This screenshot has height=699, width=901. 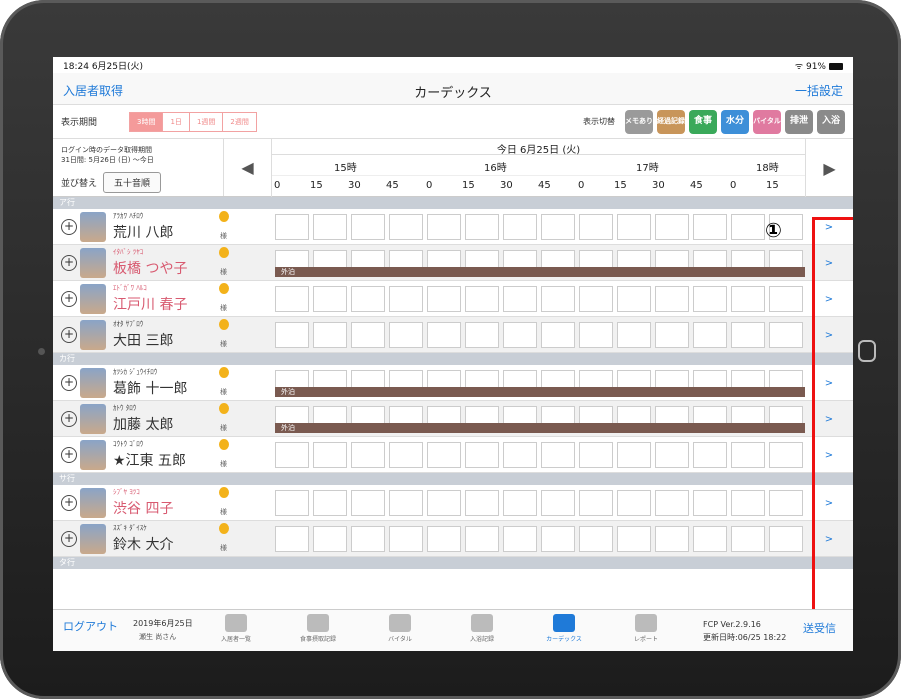 What do you see at coordinates (831, 121) in the screenshot?
I see `toggle-bath-button: 入浴` at bounding box center [831, 121].